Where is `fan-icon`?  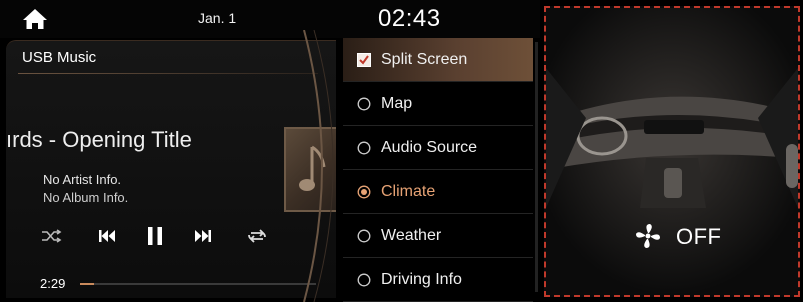
fan-icon is located at coordinates (648, 236).